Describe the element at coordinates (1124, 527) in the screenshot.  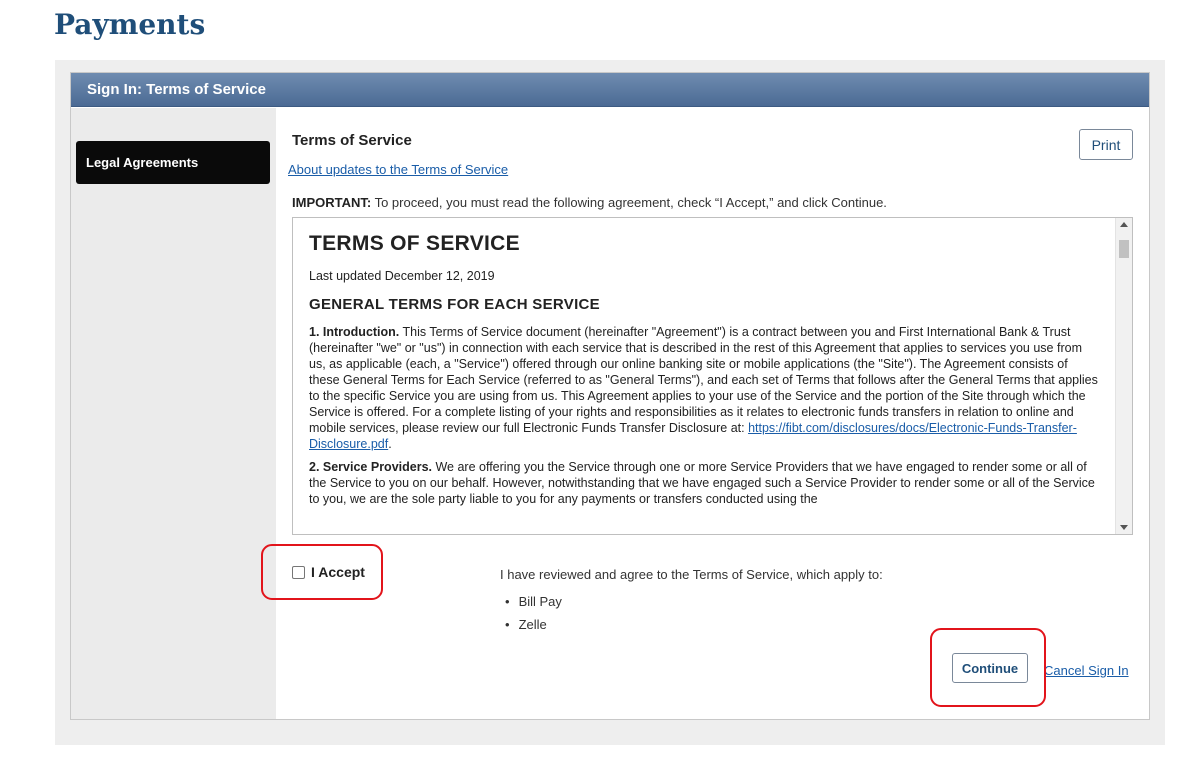
I see `scroll-down-arrow-icon` at that location.